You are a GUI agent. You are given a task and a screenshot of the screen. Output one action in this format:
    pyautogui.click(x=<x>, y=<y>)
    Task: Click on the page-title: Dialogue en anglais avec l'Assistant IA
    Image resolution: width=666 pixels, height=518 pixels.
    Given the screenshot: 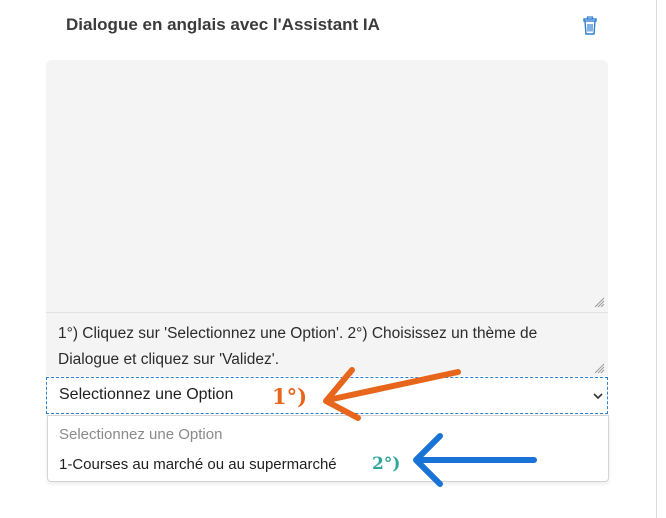 What is the action you would take?
    pyautogui.click(x=223, y=24)
    